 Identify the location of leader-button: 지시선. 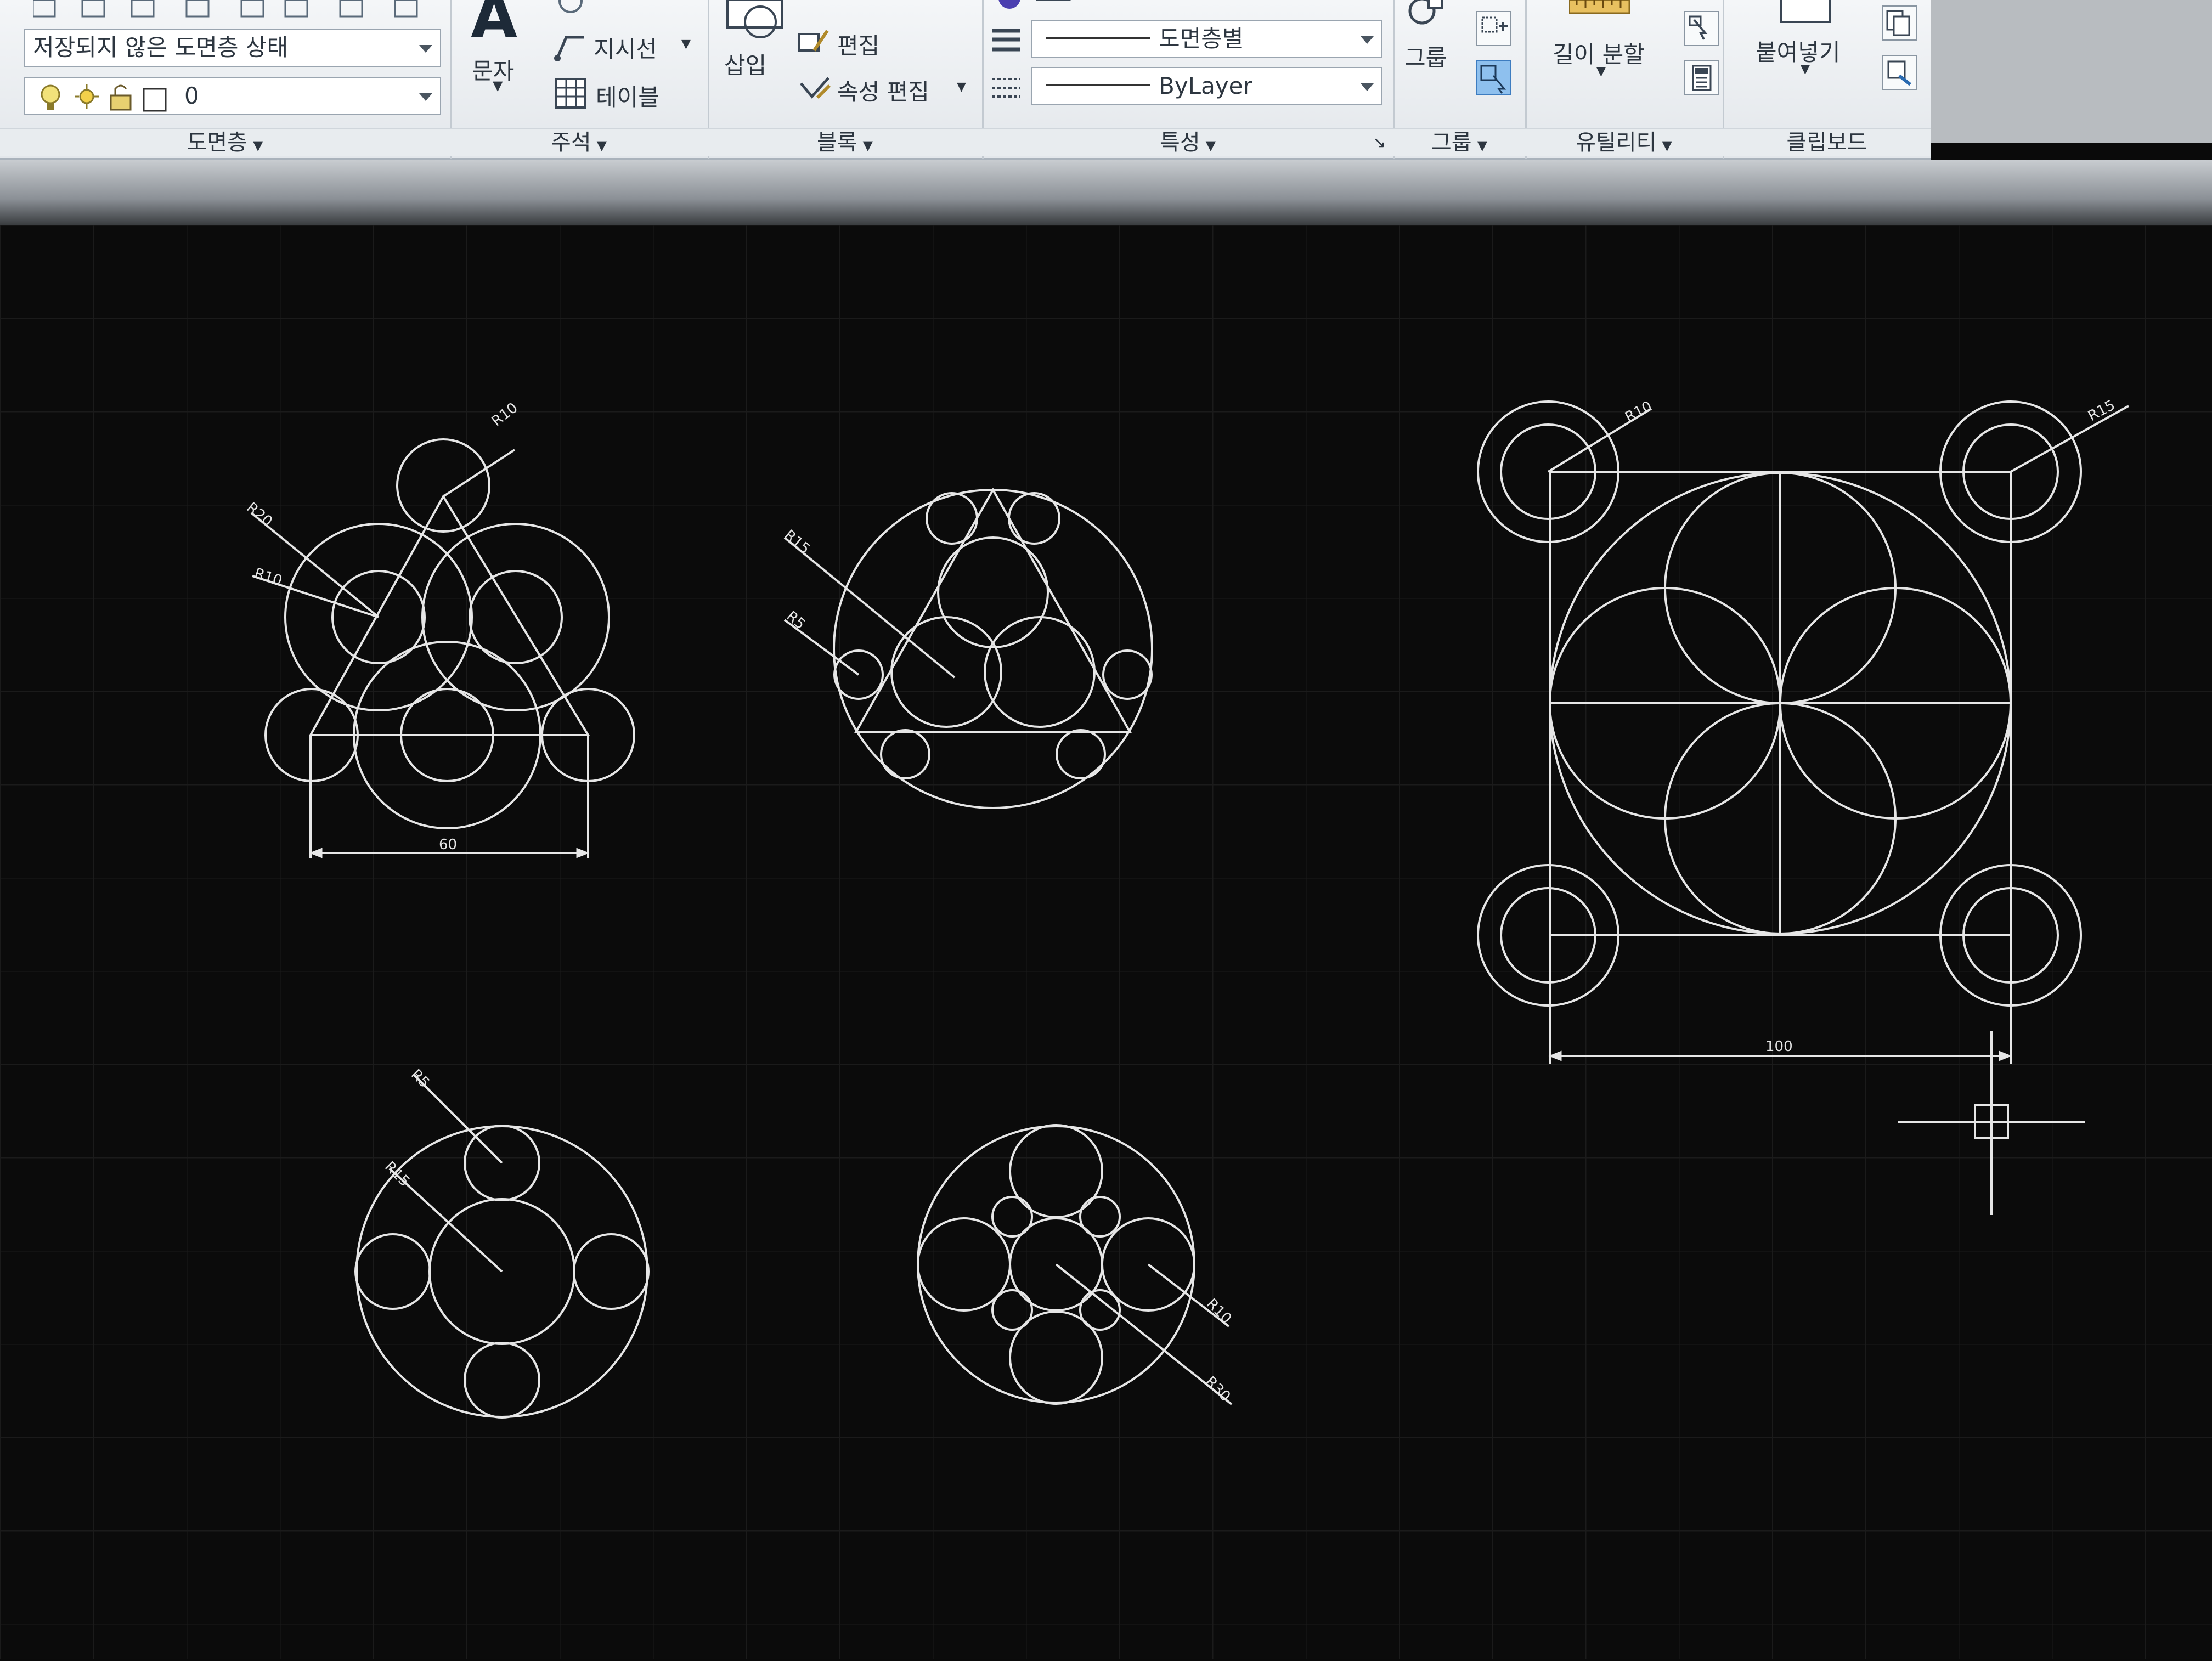
(625, 48).